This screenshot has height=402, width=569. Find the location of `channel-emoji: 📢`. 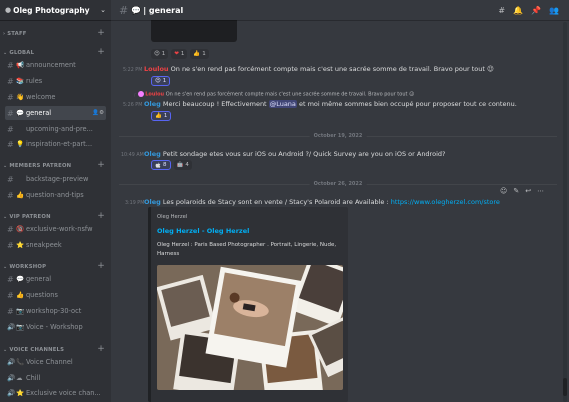

channel-emoji: 📢 is located at coordinates (20, 65).